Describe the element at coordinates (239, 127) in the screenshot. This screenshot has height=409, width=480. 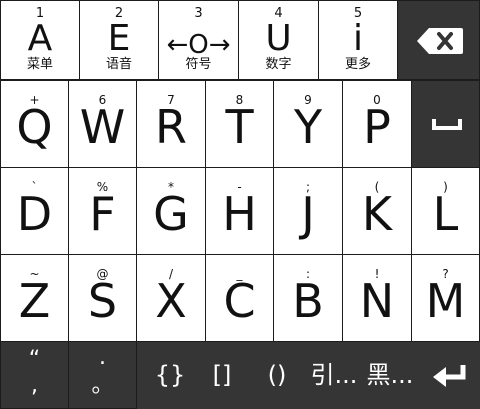
I see `key-letter: T` at that location.